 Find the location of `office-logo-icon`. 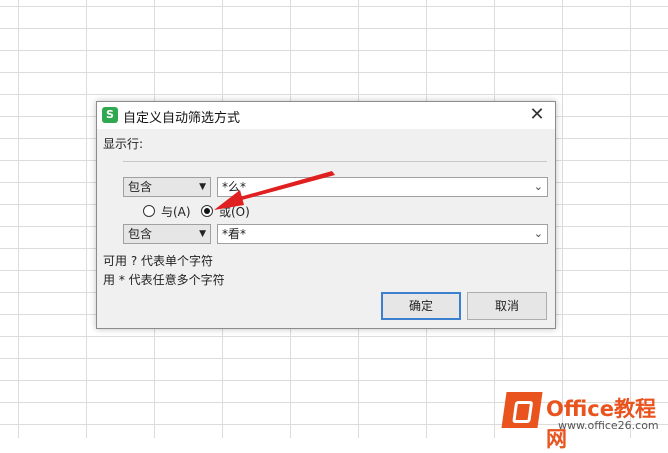

office-logo-icon is located at coordinates (522, 410).